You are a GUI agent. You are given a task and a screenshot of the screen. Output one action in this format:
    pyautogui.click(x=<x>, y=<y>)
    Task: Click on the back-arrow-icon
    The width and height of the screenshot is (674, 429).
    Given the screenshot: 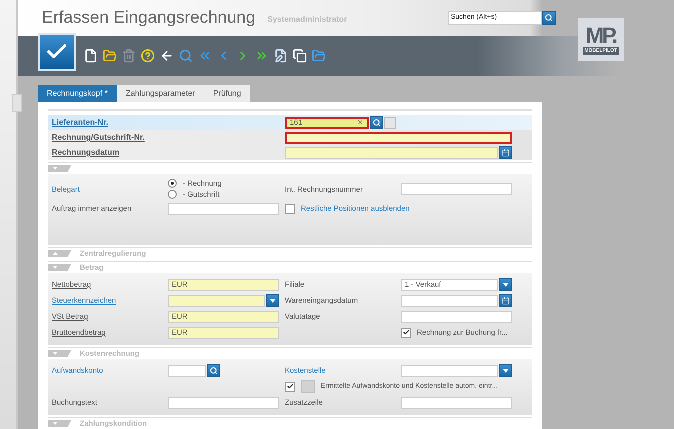 What is the action you would take?
    pyautogui.click(x=167, y=55)
    